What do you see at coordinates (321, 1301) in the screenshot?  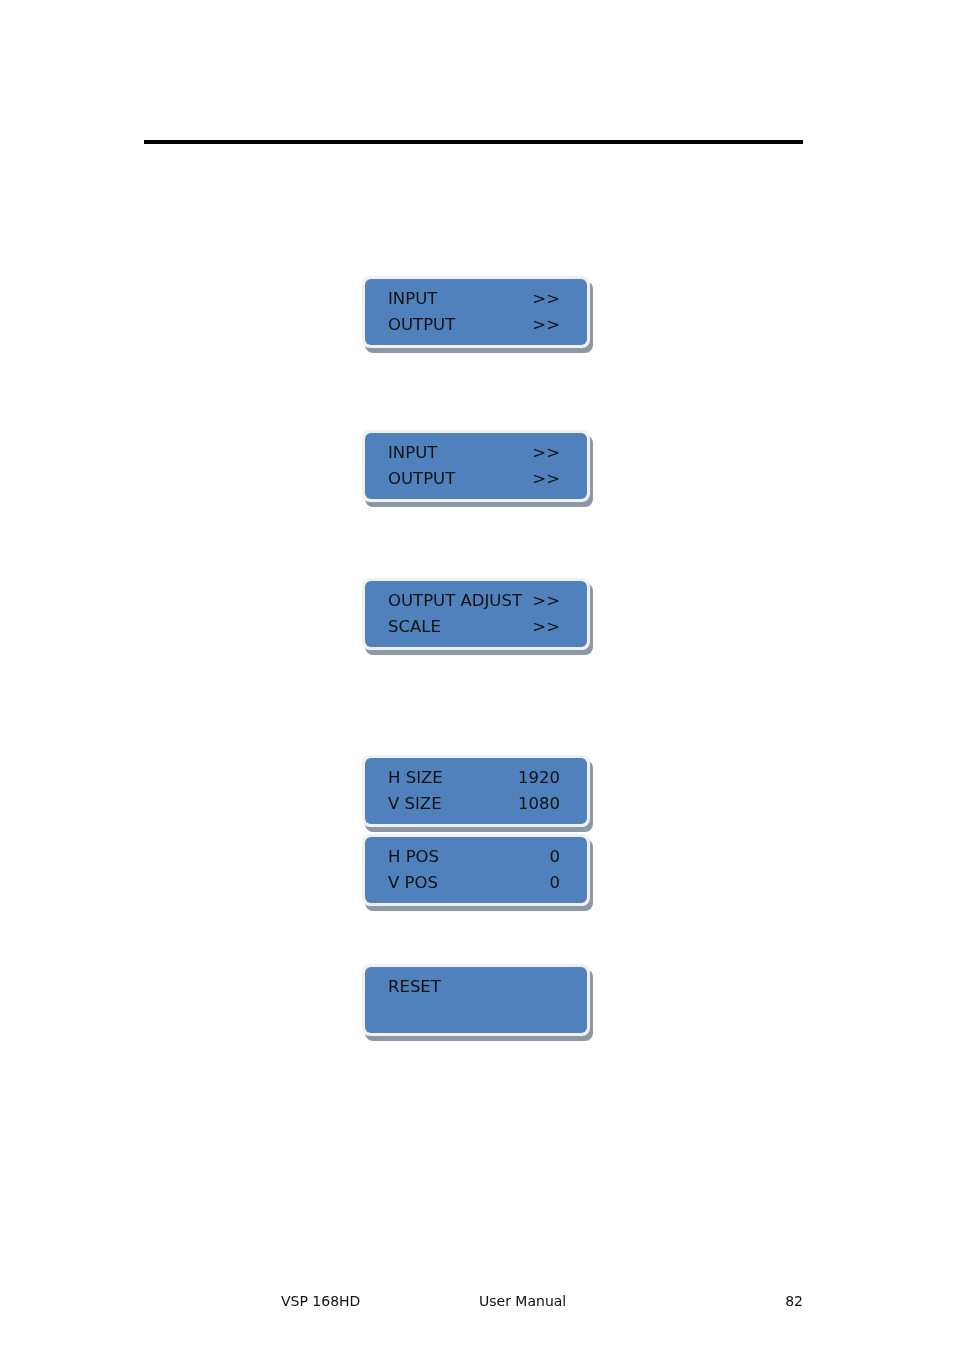 I see `product-name: VSP 168HD` at bounding box center [321, 1301].